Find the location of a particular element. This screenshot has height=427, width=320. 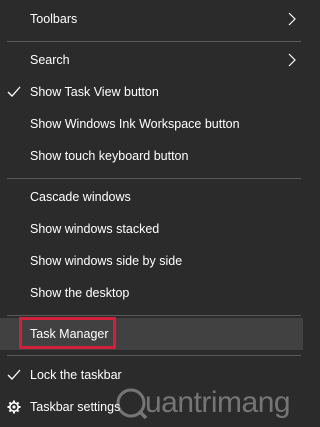

menu-item-show-desktop: Show the desktop is located at coordinates (151, 293).